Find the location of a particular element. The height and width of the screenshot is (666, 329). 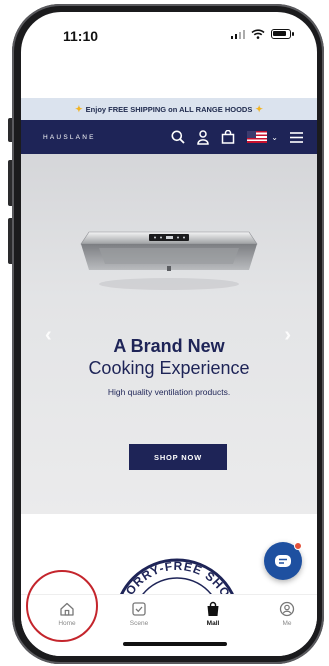

range-hood-image is located at coordinates (169, 260).